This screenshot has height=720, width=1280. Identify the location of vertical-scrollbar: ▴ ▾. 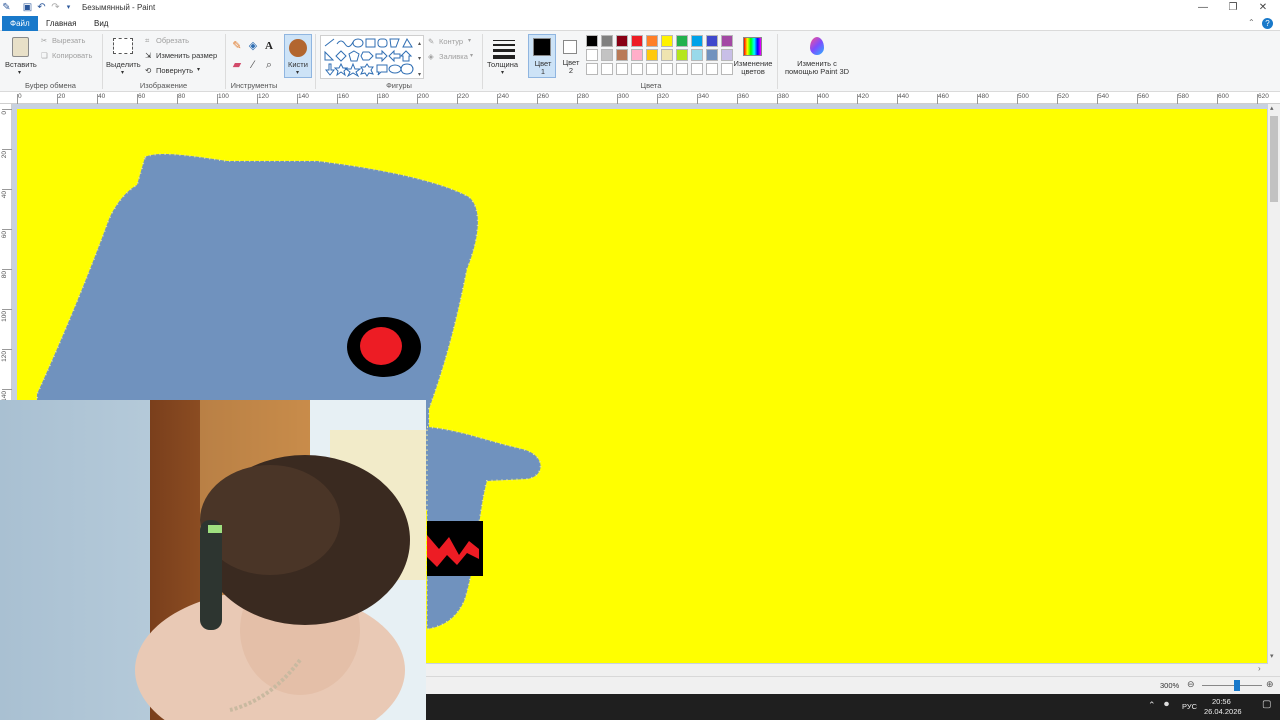
(1274, 384).